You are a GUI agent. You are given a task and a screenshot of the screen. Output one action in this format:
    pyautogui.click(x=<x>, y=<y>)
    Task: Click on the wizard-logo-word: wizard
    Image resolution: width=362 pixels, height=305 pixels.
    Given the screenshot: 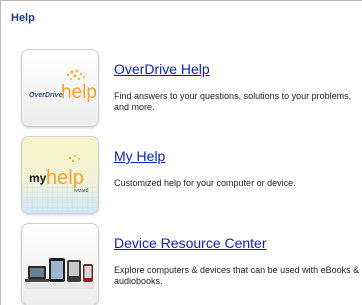 What is the action you would take?
    pyautogui.click(x=81, y=191)
    